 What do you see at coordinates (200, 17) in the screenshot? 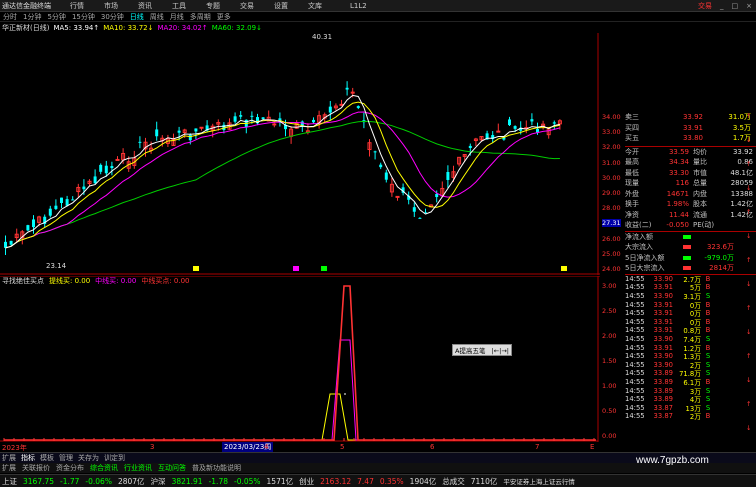
I see `period-tab: 多周期` at bounding box center [200, 17].